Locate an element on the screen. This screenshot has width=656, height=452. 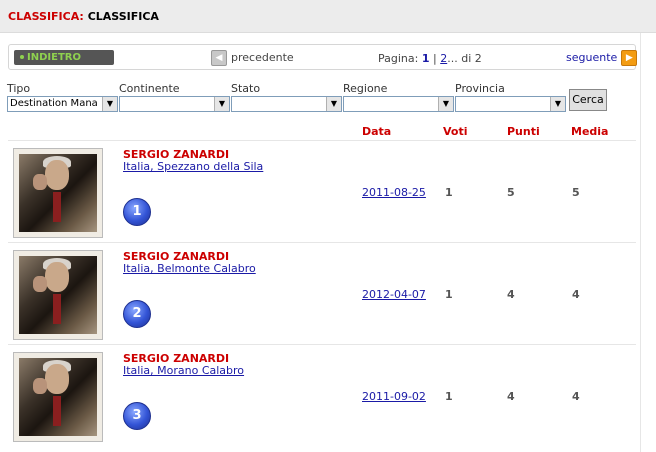
location-link: Italia, Belmonte Calabro is located at coordinates (189, 268).